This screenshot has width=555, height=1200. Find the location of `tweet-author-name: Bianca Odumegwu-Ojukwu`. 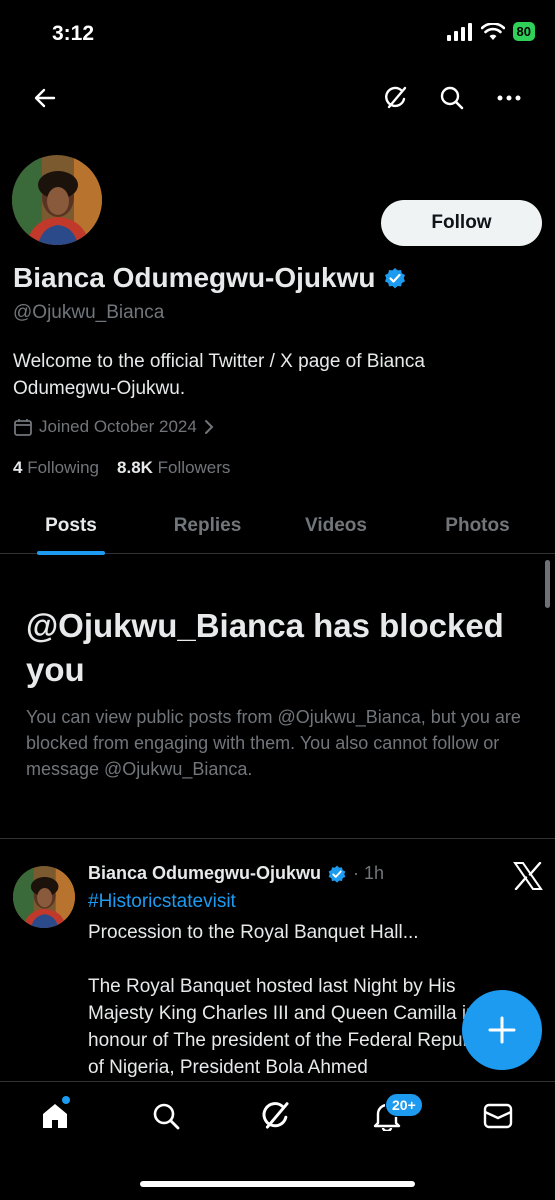

tweet-author-name: Bianca Odumegwu-Ojukwu is located at coordinates (204, 873).